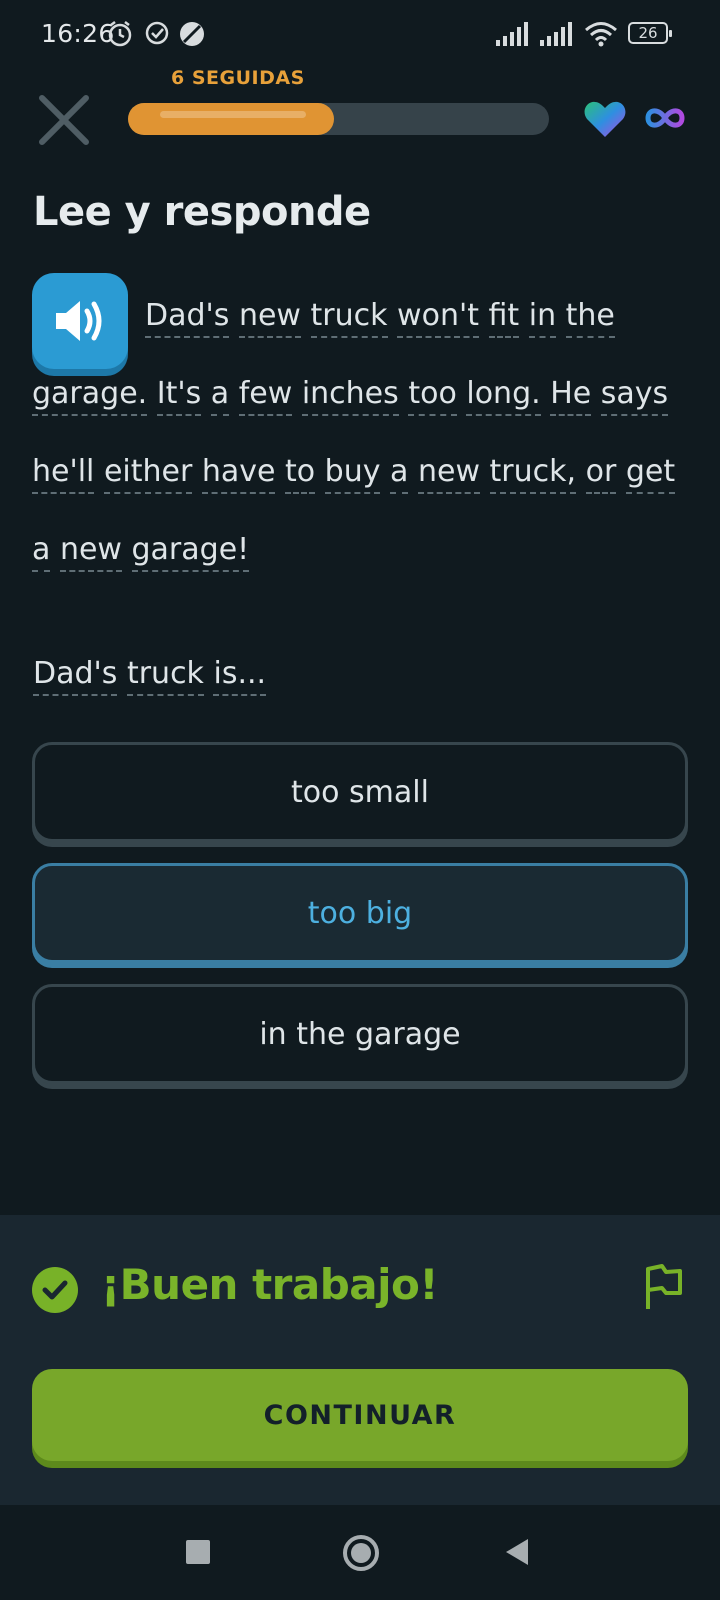 This screenshot has height=1600, width=720. Describe the element at coordinates (634, 396) in the screenshot. I see `passage-word: says` at that location.